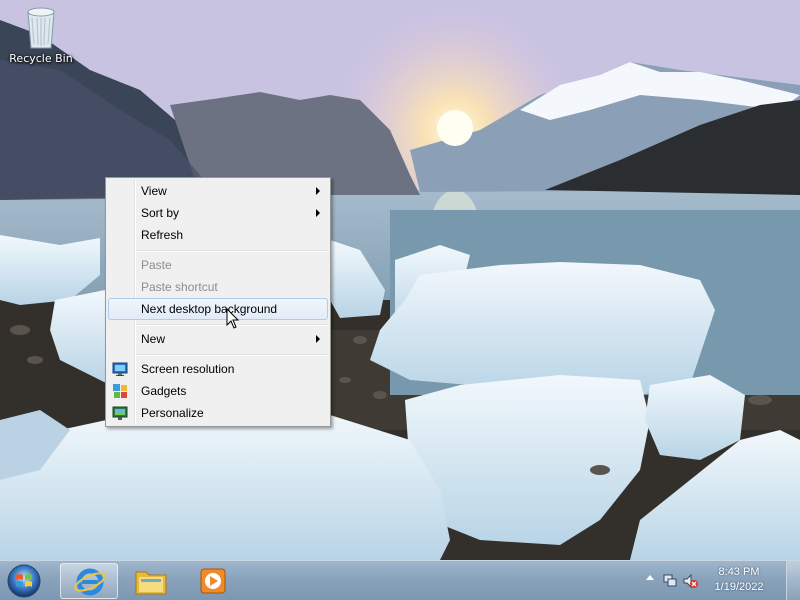 The width and height of the screenshot is (800, 600). I want to click on taskbar-button-internet-explorer, so click(89, 581).